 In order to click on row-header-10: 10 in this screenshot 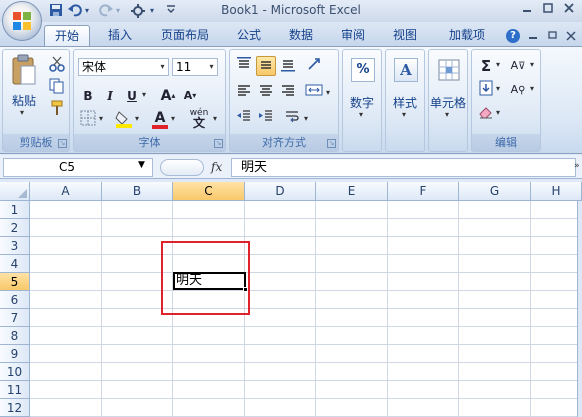, I will do `click(15, 372)`.